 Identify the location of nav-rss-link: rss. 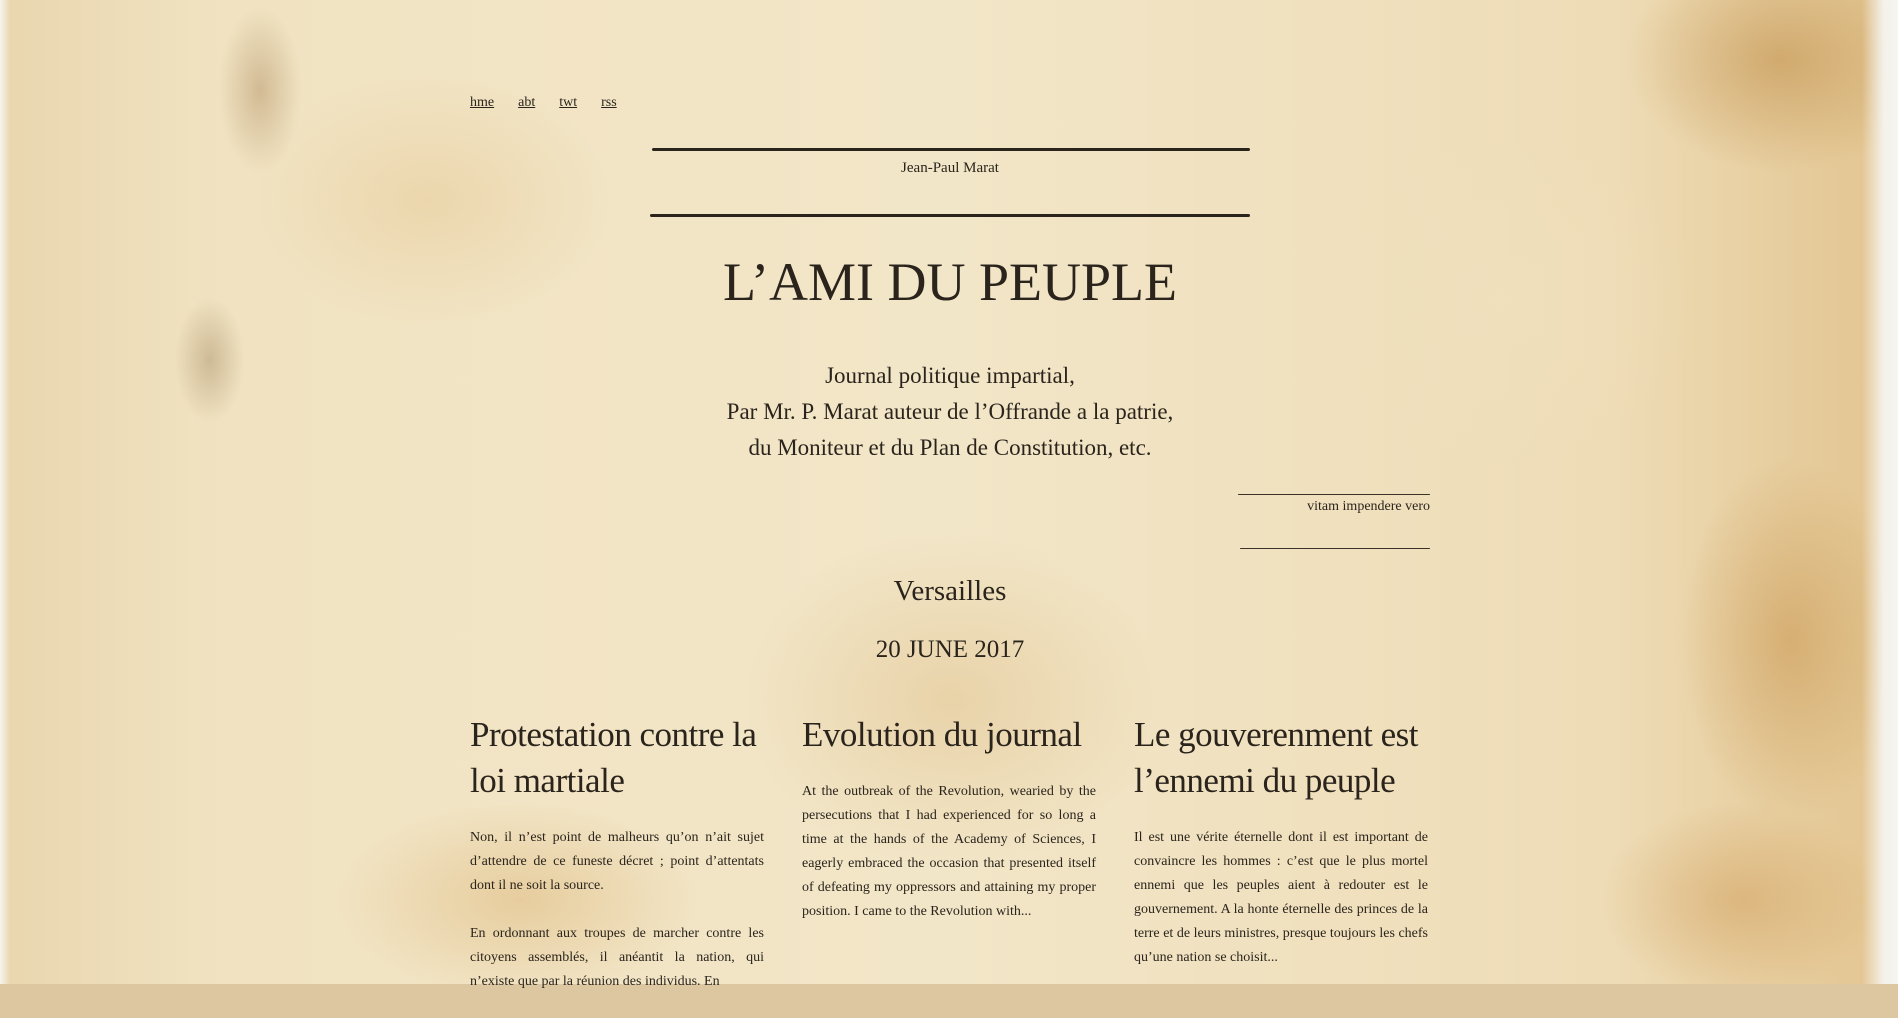
(609, 103).